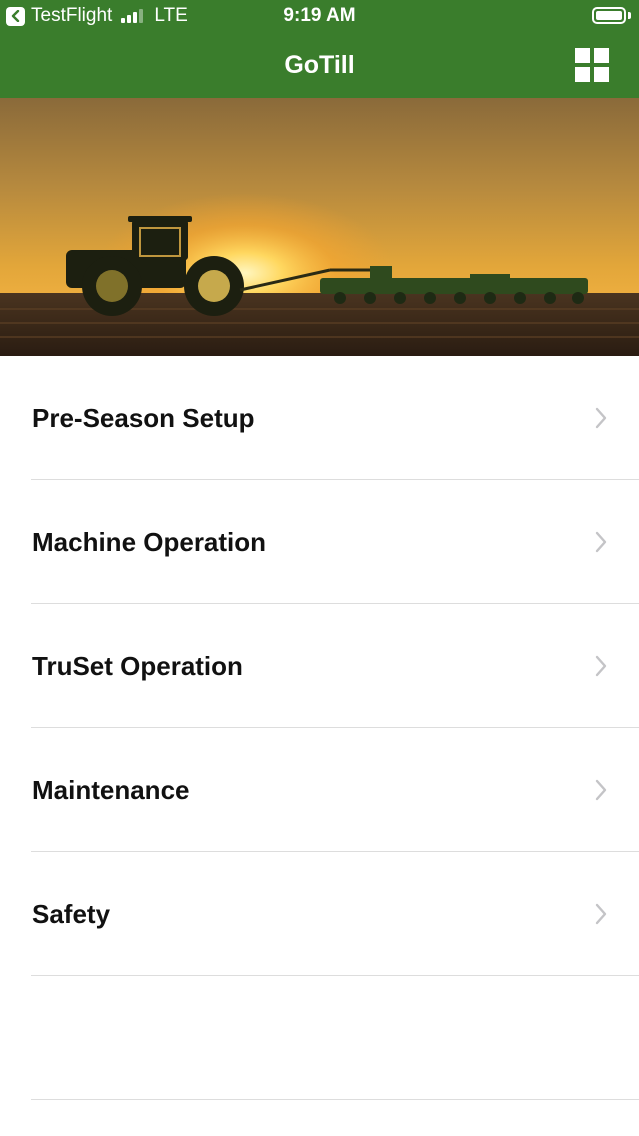  I want to click on status-bar: TestFlight LTE 9:19 AM, so click(319, 17).